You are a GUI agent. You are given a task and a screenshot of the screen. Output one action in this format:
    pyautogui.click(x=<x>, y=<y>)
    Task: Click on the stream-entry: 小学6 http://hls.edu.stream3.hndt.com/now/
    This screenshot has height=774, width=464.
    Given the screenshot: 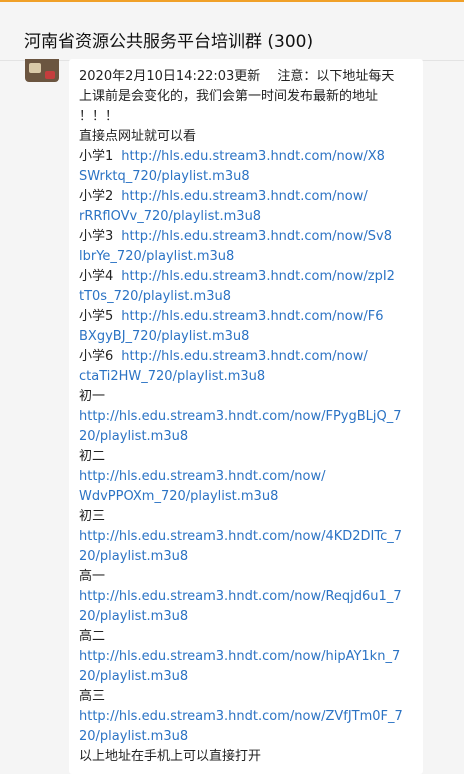 What is the action you would take?
    pyautogui.click(x=249, y=357)
    